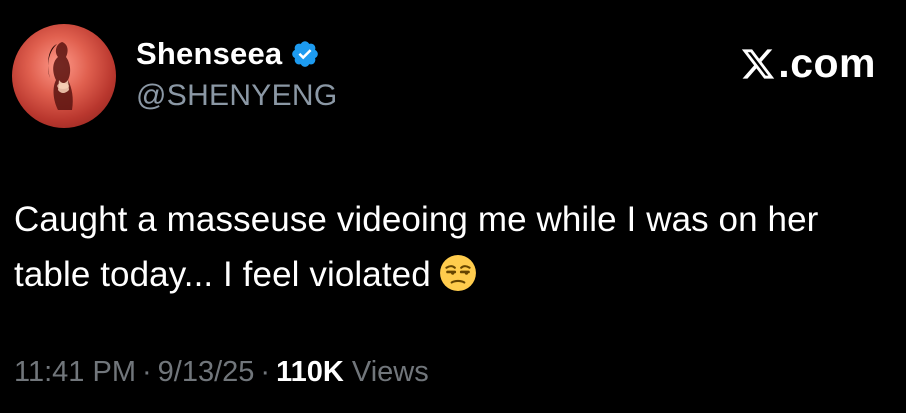 This screenshot has width=906, height=413. What do you see at coordinates (827, 63) in the screenshot?
I see `brand-text: .com` at bounding box center [827, 63].